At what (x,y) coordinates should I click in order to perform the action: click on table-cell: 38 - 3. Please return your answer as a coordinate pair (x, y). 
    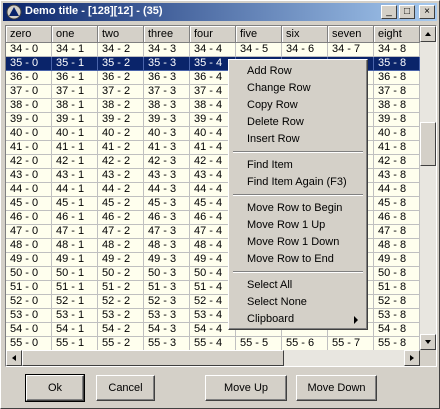
    Looking at the image, I should click on (167, 106).